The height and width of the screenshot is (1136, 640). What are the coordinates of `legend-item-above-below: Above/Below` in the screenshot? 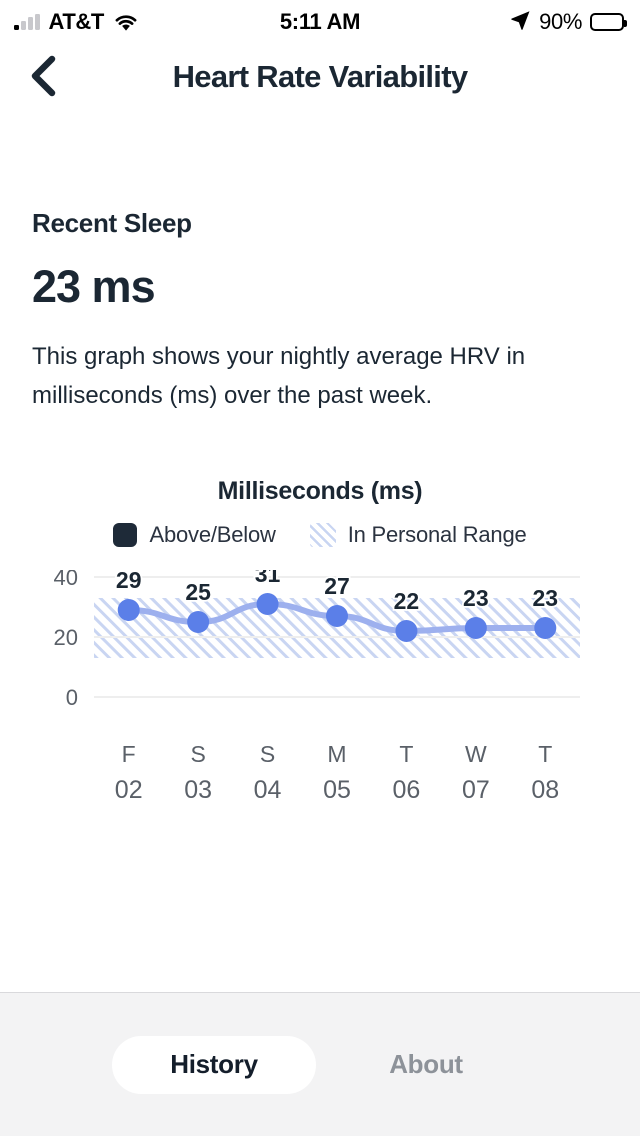 It's located at (194, 535).